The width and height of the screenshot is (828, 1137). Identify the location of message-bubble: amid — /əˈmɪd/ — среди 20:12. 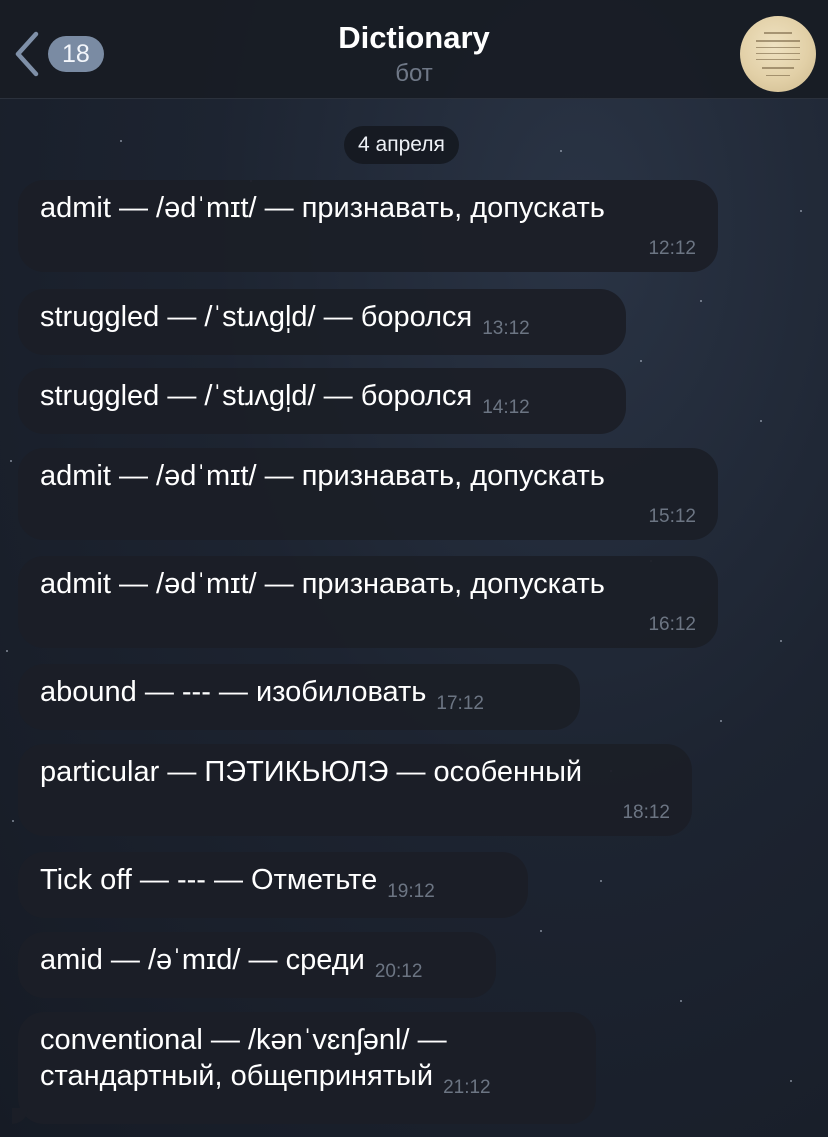
(257, 965).